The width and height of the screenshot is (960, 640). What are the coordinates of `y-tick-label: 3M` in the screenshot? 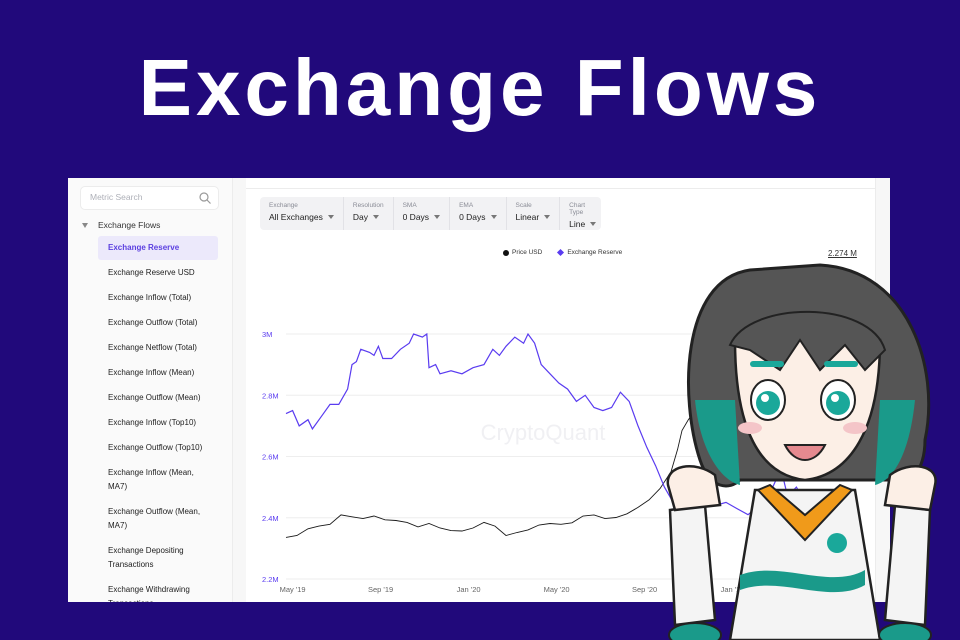 It's located at (267, 334).